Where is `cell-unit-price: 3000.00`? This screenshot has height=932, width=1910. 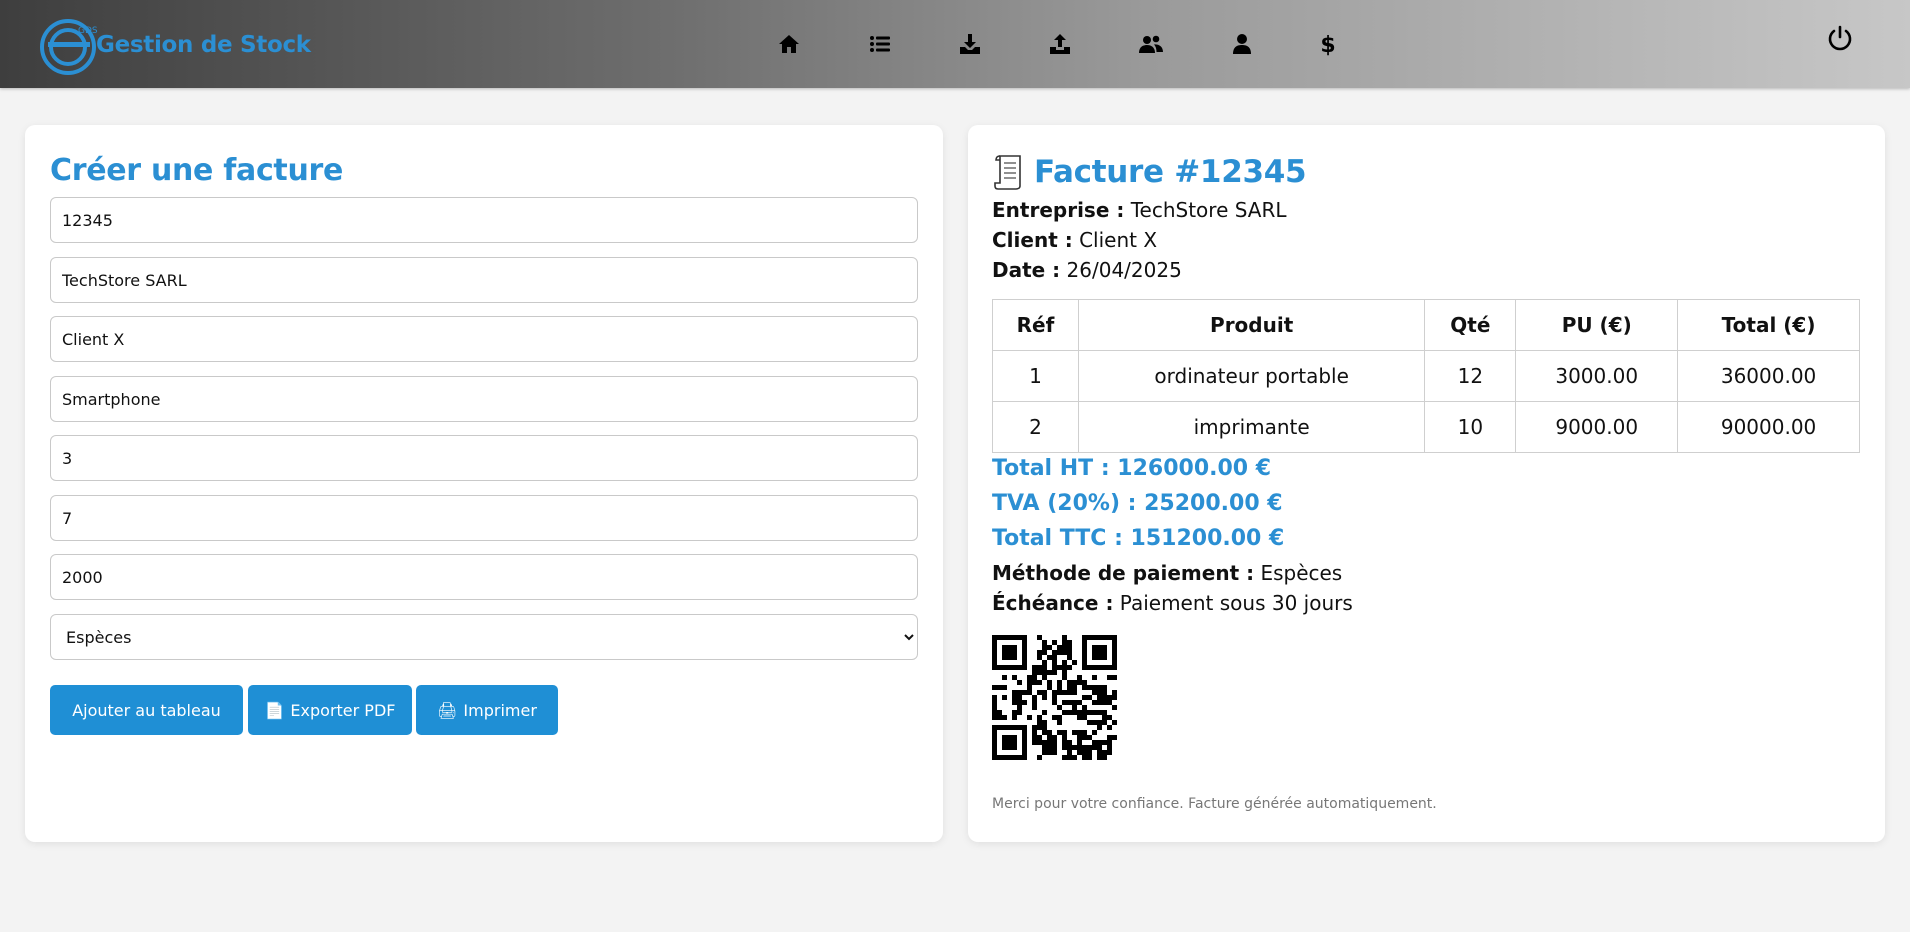 cell-unit-price: 3000.00 is located at coordinates (1597, 376).